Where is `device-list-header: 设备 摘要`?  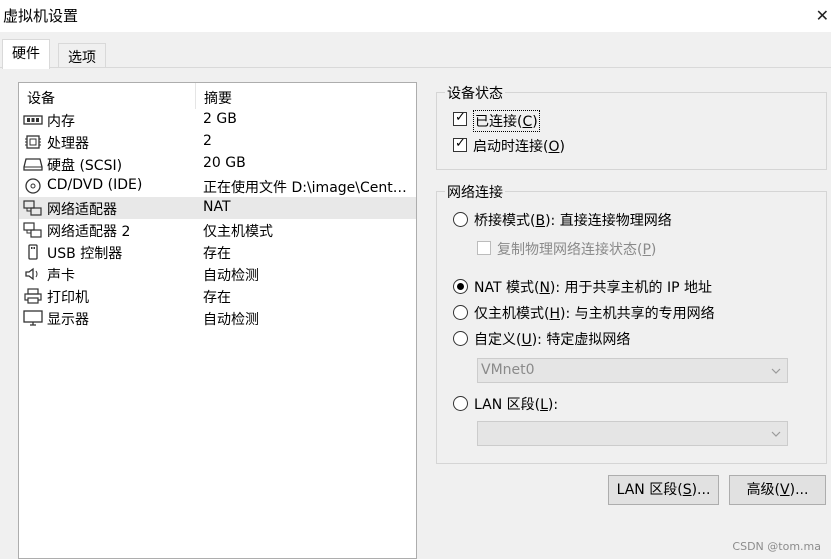
device-list-header: 设备 摘要 is located at coordinates (217, 96).